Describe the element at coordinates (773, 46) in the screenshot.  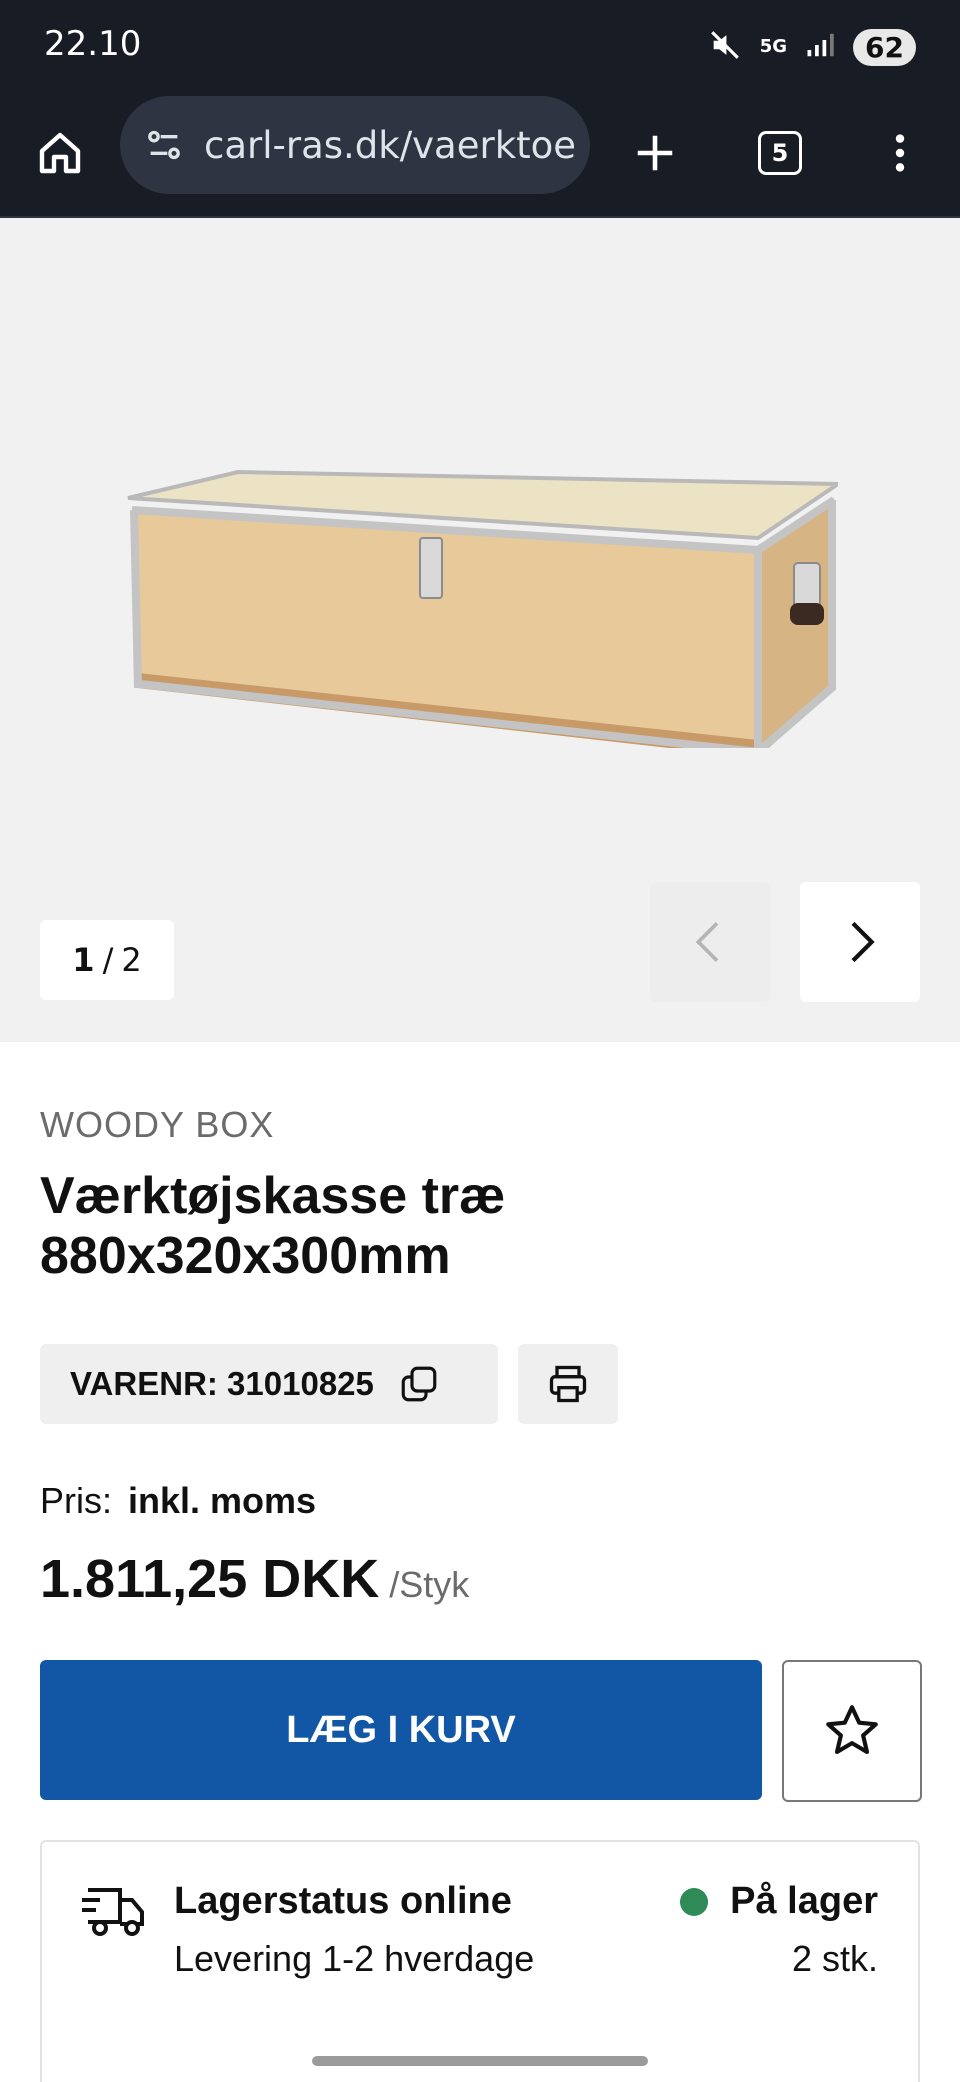
I see `network-icon: 5G` at that location.